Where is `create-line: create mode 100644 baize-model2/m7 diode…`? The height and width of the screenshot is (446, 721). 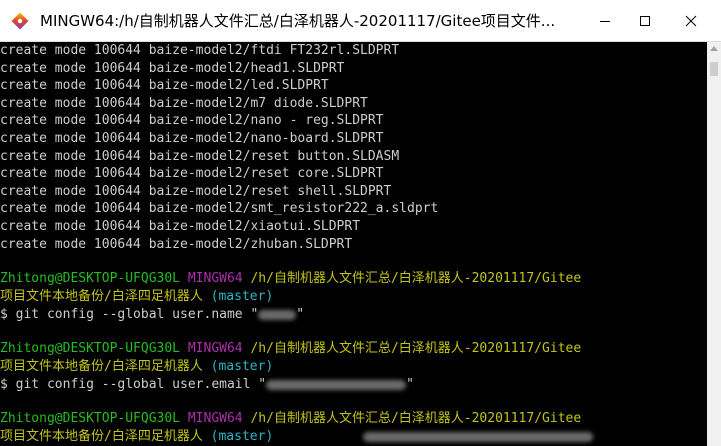
create-line: create mode 100644 baize-model2/m7 diode… is located at coordinates (184, 103).